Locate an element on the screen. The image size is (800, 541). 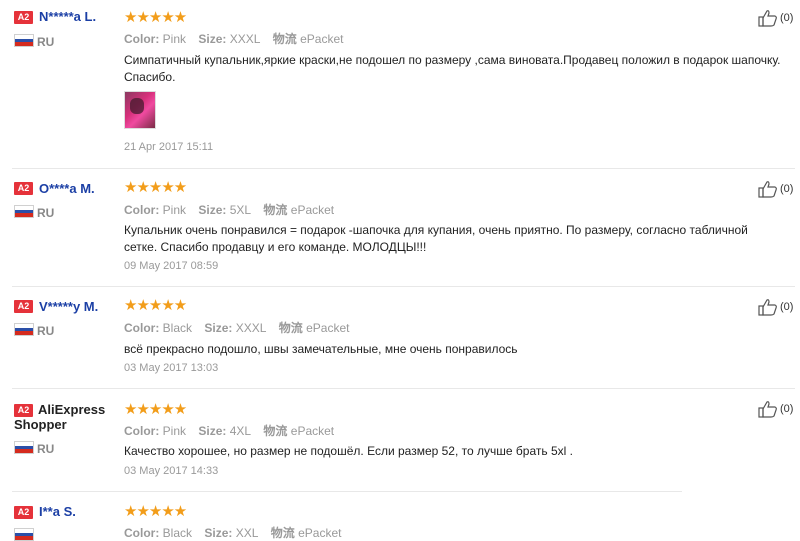
order-attributes: Color: Pink Size: 4XL 物流 ePacket is located at coordinates (229, 430).